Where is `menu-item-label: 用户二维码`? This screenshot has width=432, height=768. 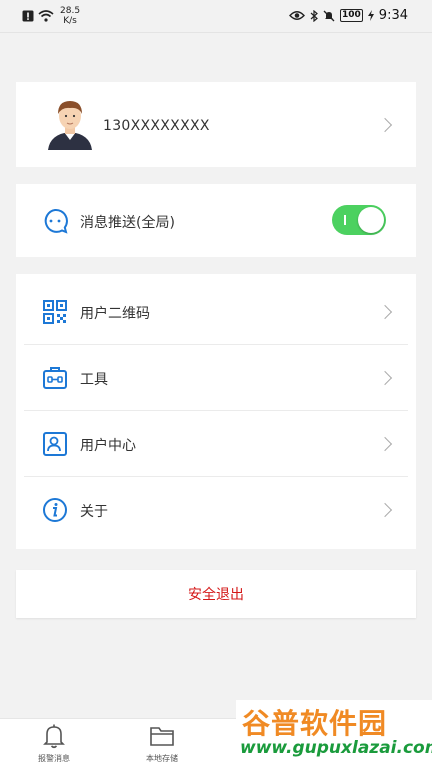 menu-item-label: 用户二维码 is located at coordinates (115, 314).